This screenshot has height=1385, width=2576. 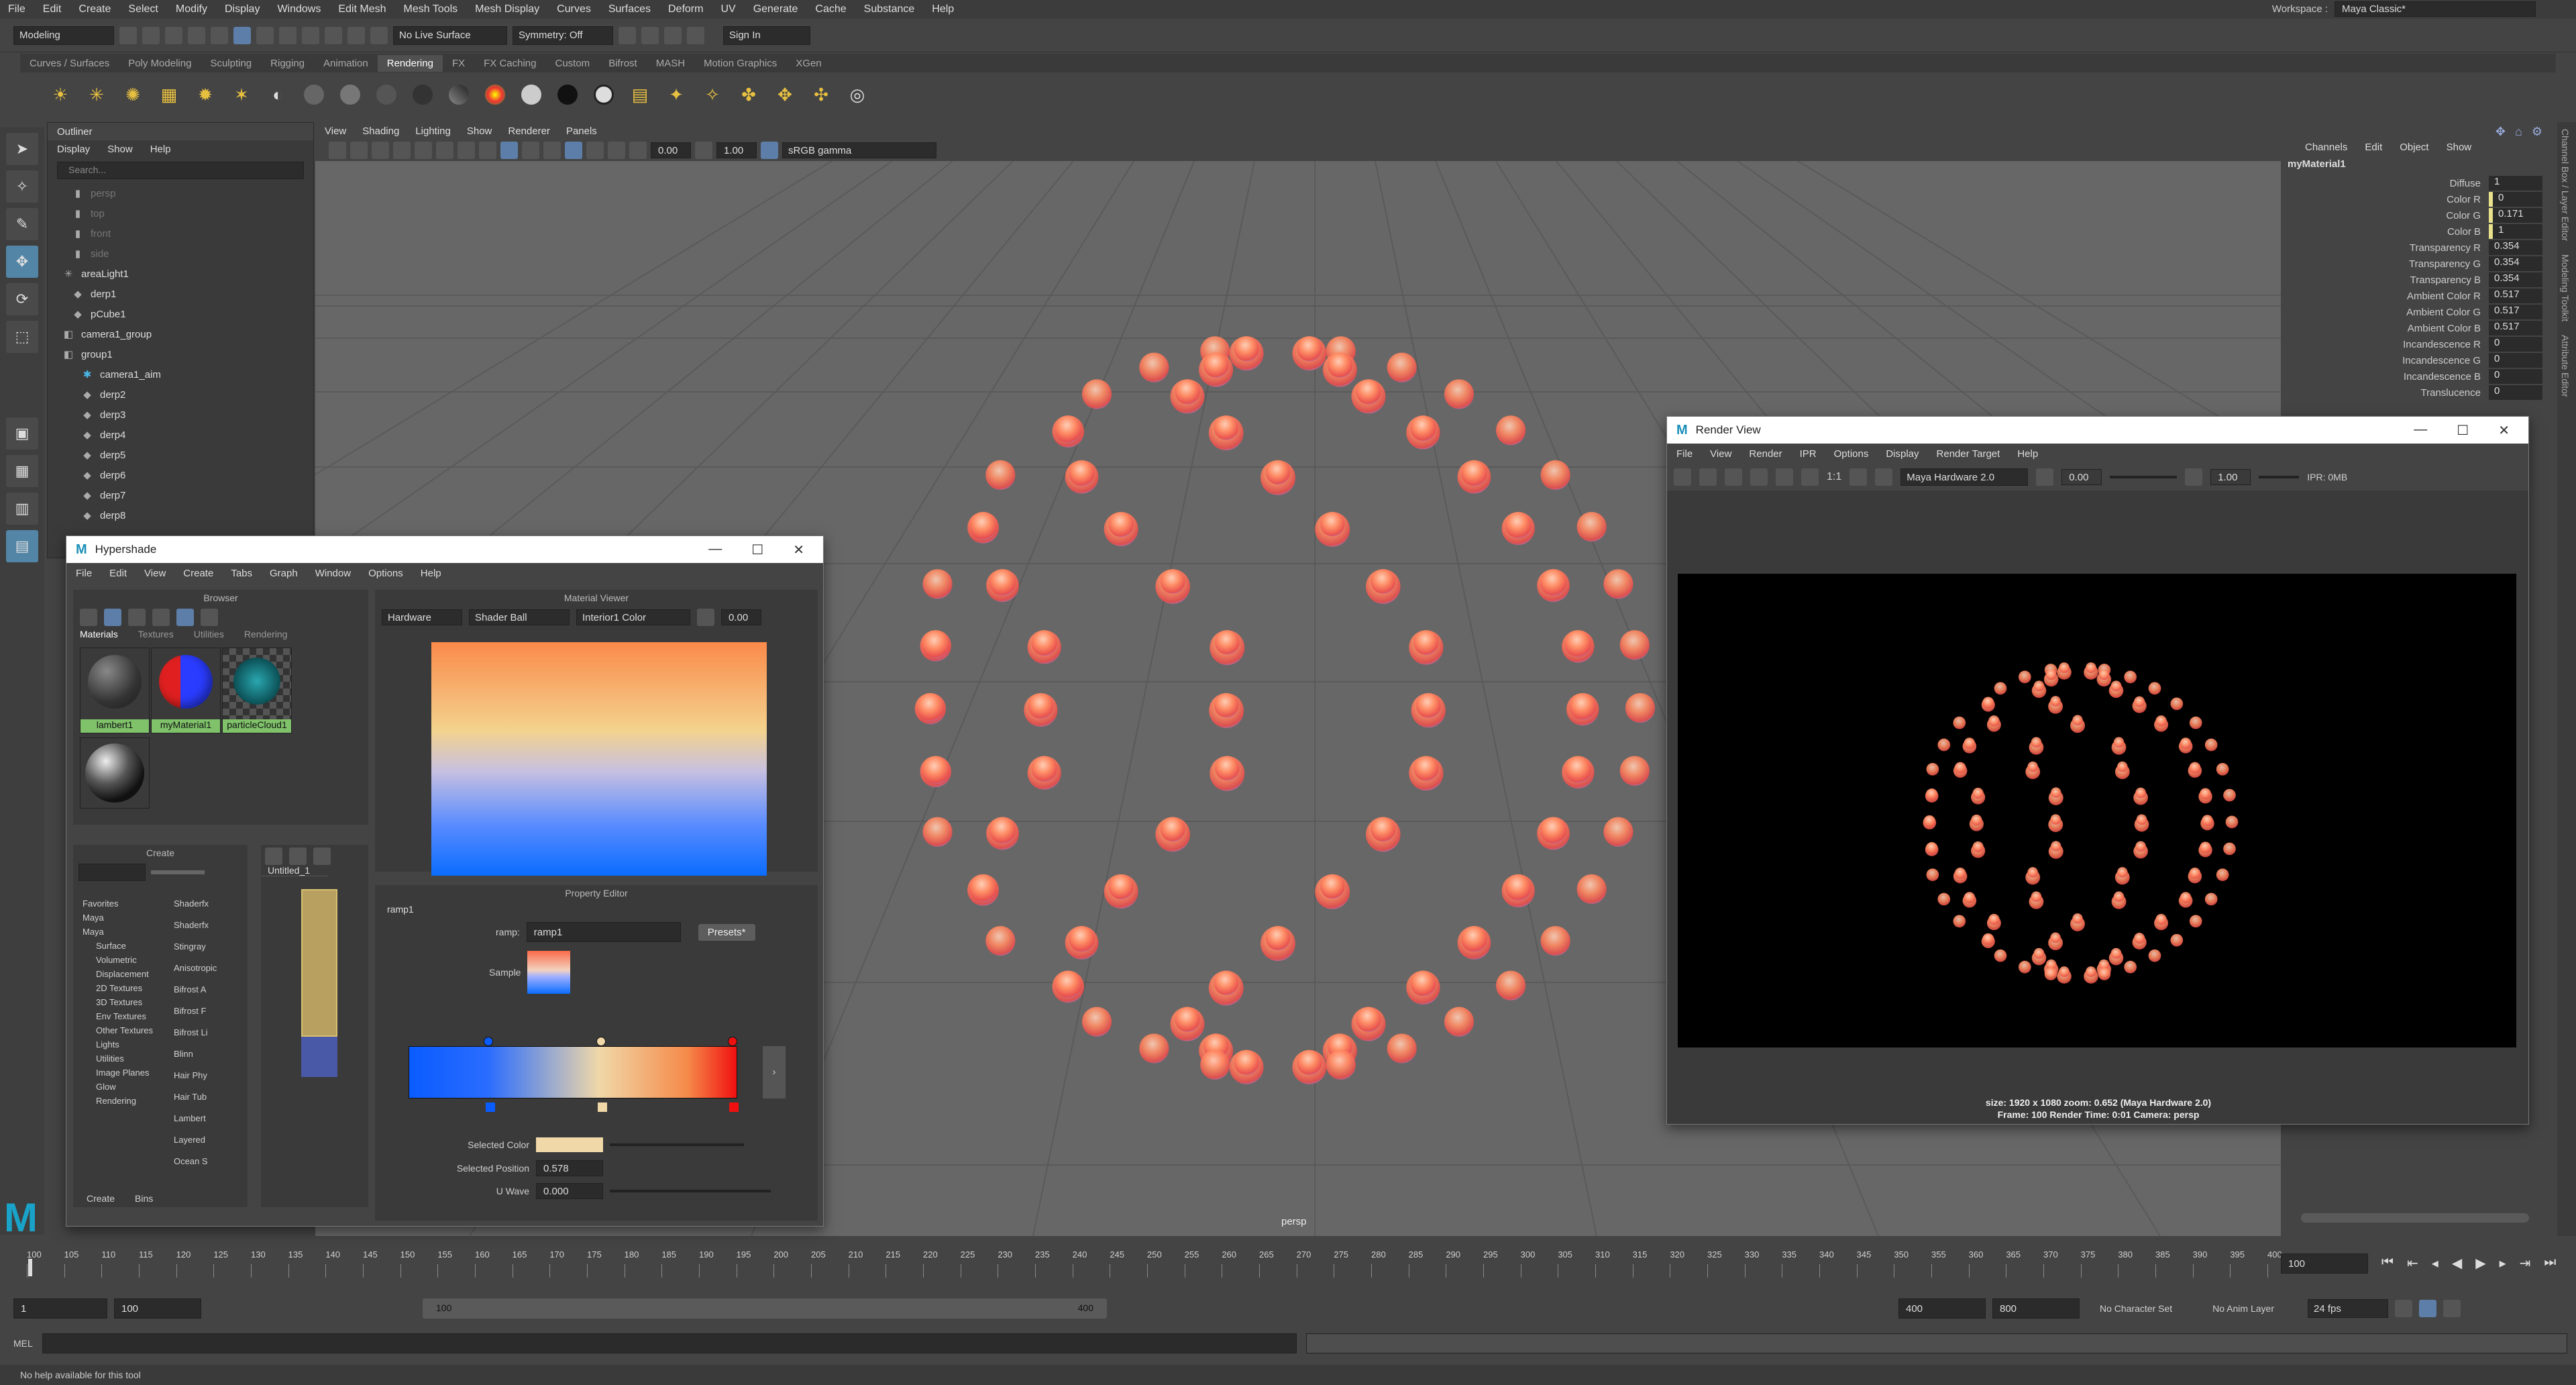 What do you see at coordinates (519, 617) in the screenshot?
I see `mv-shape-dropdown: Shader Ball` at bounding box center [519, 617].